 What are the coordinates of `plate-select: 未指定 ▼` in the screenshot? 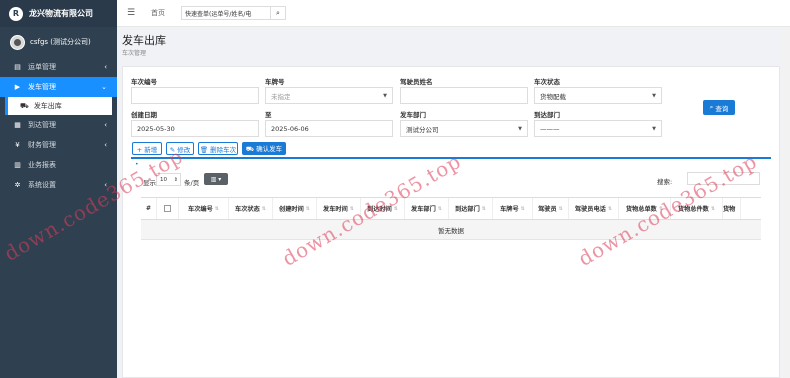 It's located at (329, 95).